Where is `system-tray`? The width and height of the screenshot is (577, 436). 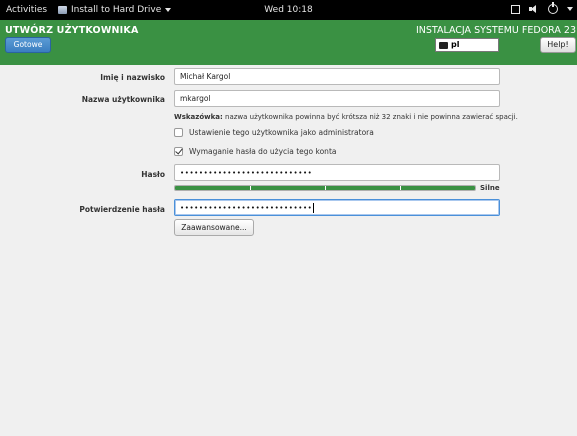 system-tray is located at coordinates (542, 8).